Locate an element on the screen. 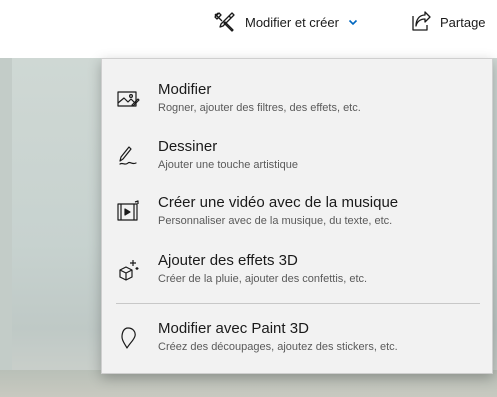 This screenshot has width=497, height=397. menu-item-description: Ajouter une touche artistique is located at coordinates (228, 165).